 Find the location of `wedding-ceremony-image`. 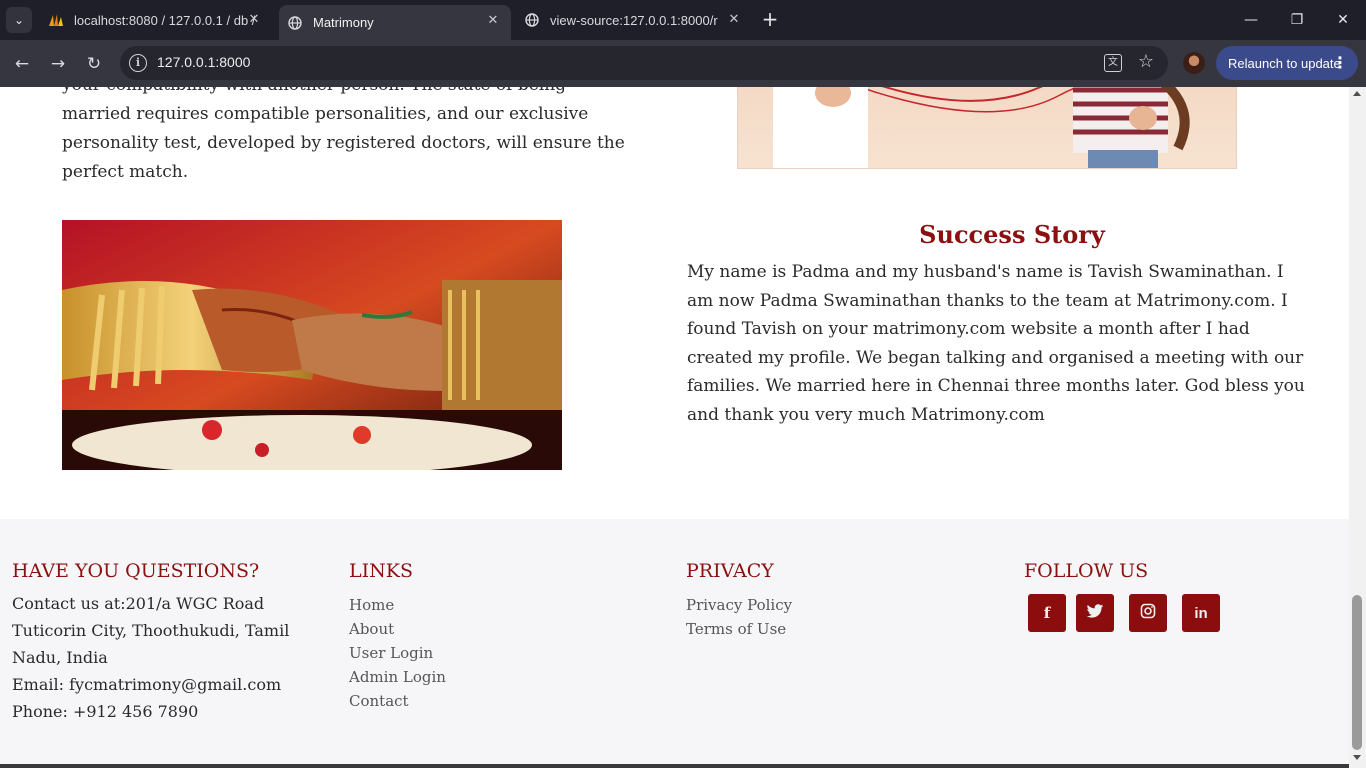

wedding-ceremony-image is located at coordinates (312, 345).